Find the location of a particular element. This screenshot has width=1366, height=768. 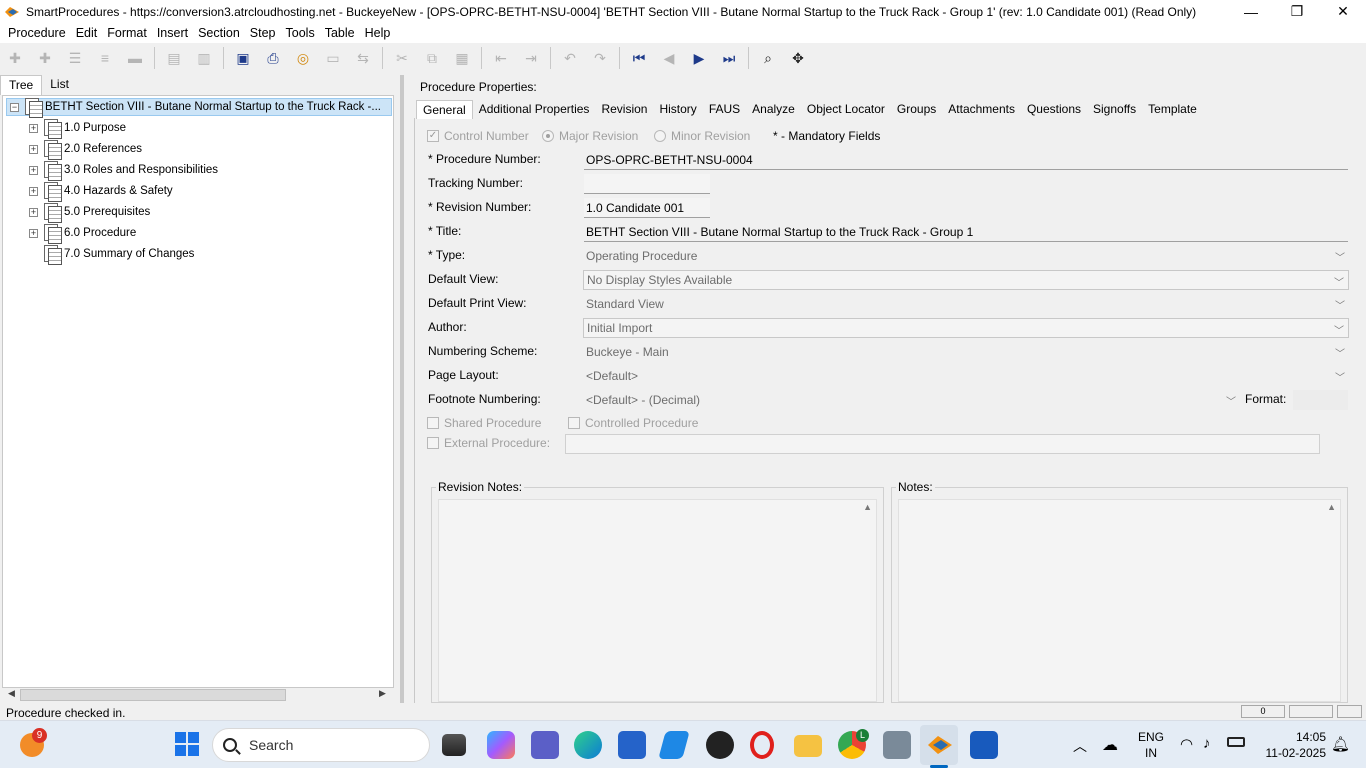

image-icon: ▭ is located at coordinates (333, 58).